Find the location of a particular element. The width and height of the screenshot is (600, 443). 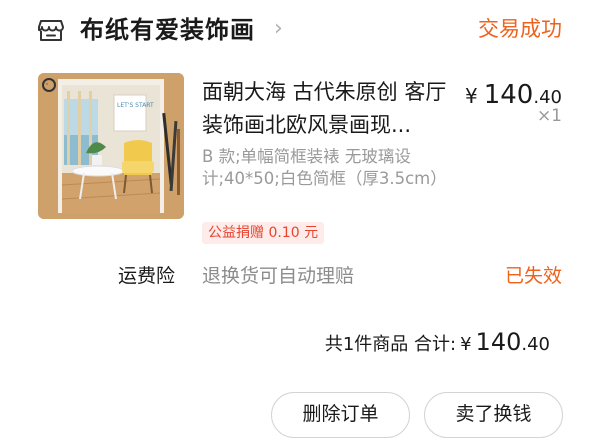

shipping-insurance-description: 退换货可自动理赔 is located at coordinates (278, 276).